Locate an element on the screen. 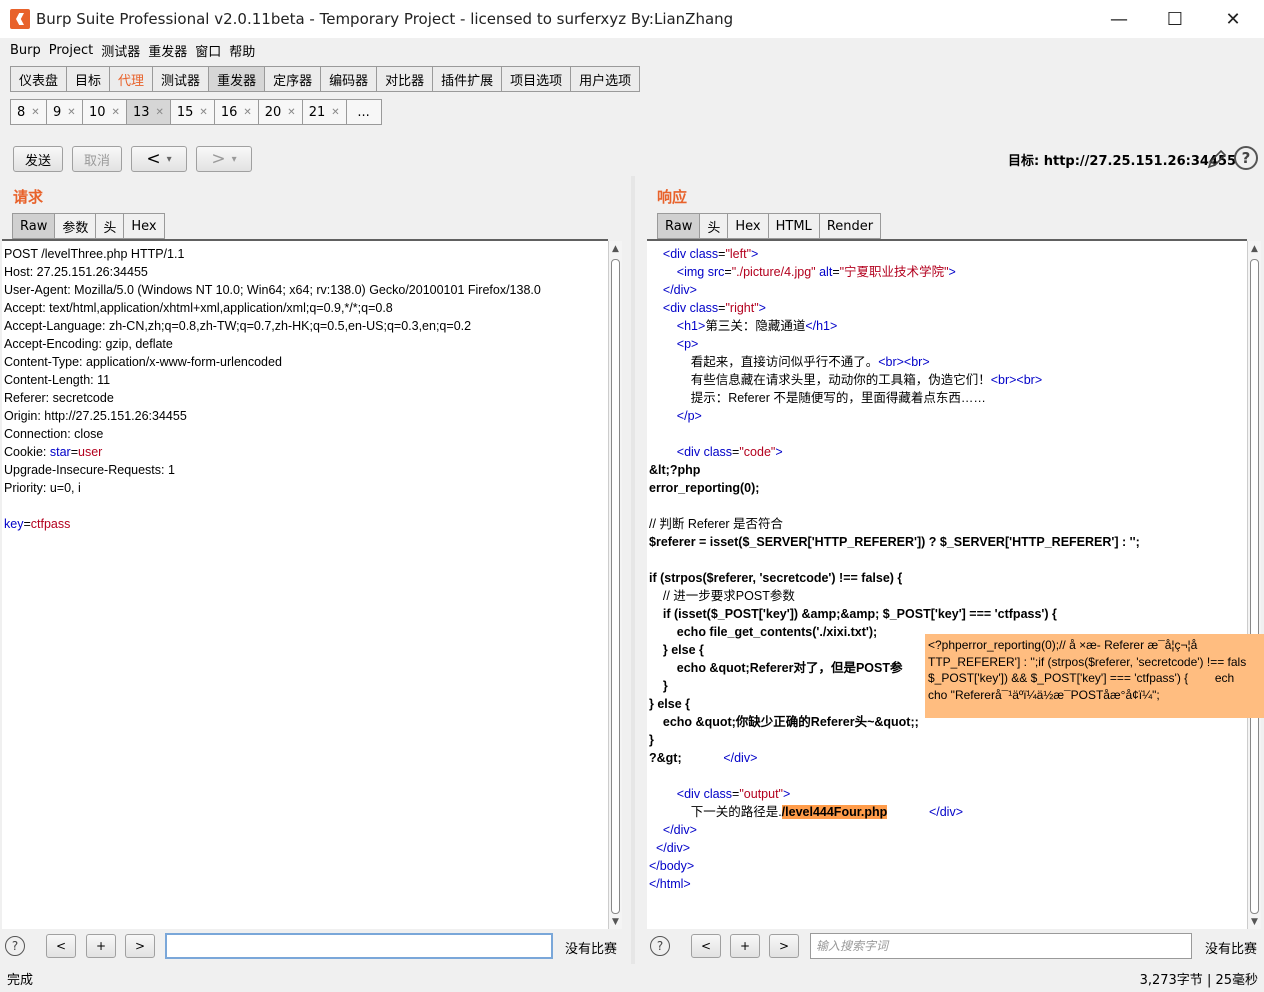 The width and height of the screenshot is (1264, 992). back-arrow-icon: < is located at coordinates (153, 159).